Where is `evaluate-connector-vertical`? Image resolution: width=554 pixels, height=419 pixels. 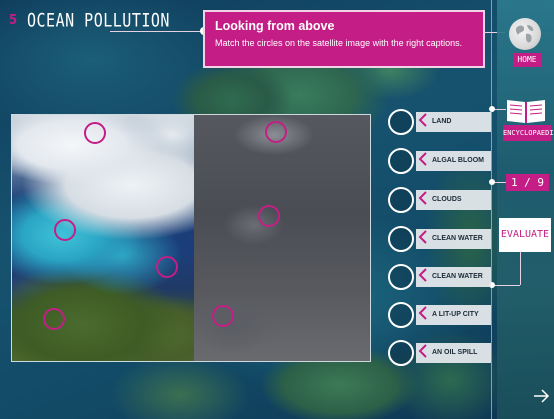
evaluate-connector-vertical is located at coordinates (520, 268).